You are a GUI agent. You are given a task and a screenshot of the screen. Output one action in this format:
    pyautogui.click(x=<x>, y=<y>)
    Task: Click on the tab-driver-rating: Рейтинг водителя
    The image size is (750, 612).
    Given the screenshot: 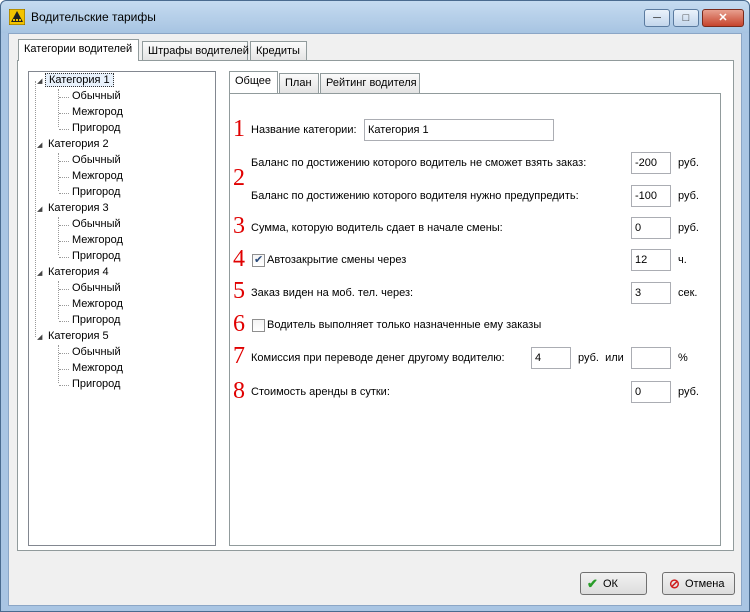 What is the action you would take?
    pyautogui.click(x=370, y=83)
    